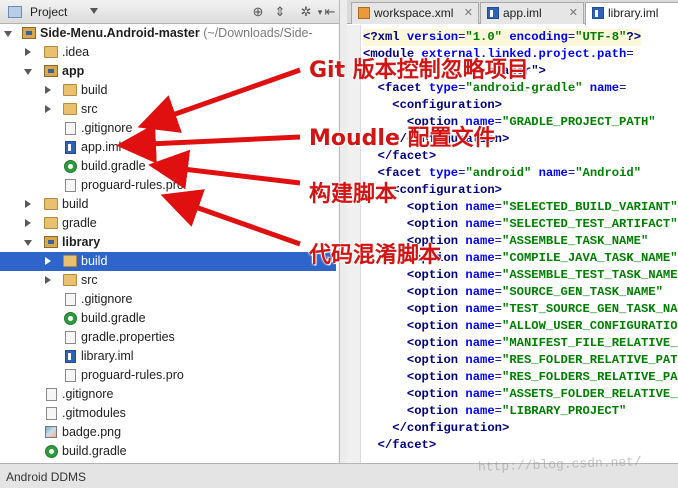 The height and width of the screenshot is (488, 678). Describe the element at coordinates (51, 71) in the screenshot. I see `module-folder-icon` at that location.